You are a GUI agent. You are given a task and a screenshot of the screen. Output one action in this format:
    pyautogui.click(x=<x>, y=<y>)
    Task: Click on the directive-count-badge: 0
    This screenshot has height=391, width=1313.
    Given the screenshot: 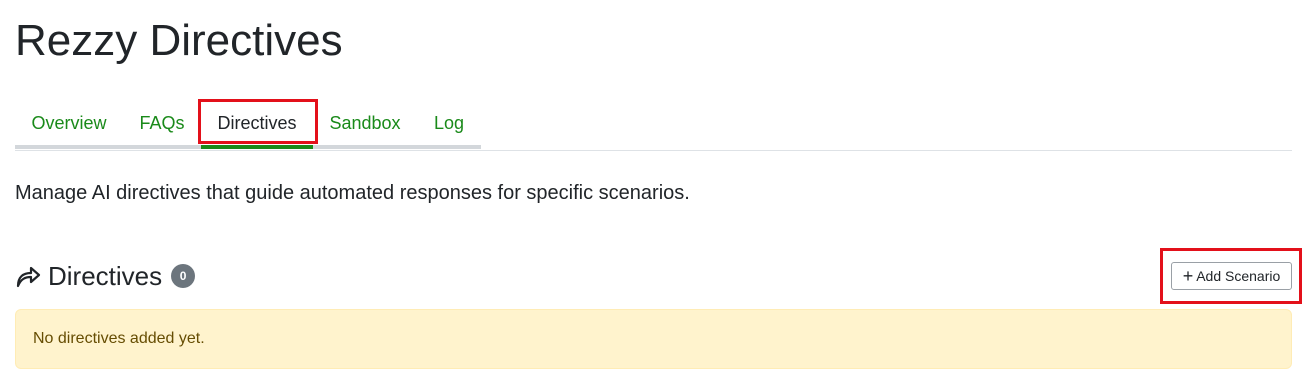 What is the action you would take?
    pyautogui.click(x=183, y=276)
    